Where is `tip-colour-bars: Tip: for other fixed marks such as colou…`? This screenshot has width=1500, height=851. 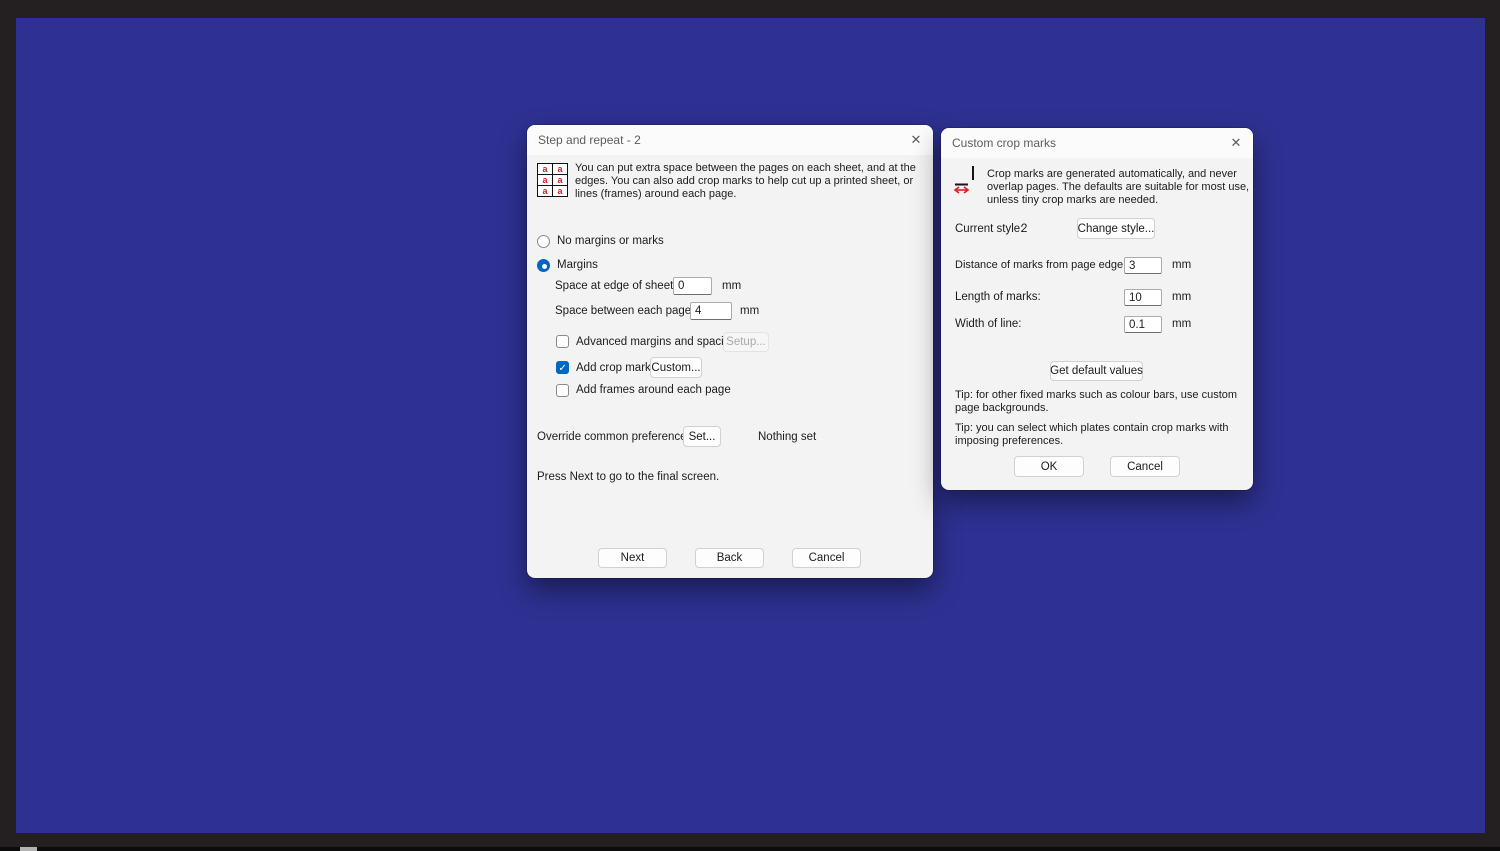 tip-colour-bars: Tip: for other fixed marks such as colou… is located at coordinates (1096, 402).